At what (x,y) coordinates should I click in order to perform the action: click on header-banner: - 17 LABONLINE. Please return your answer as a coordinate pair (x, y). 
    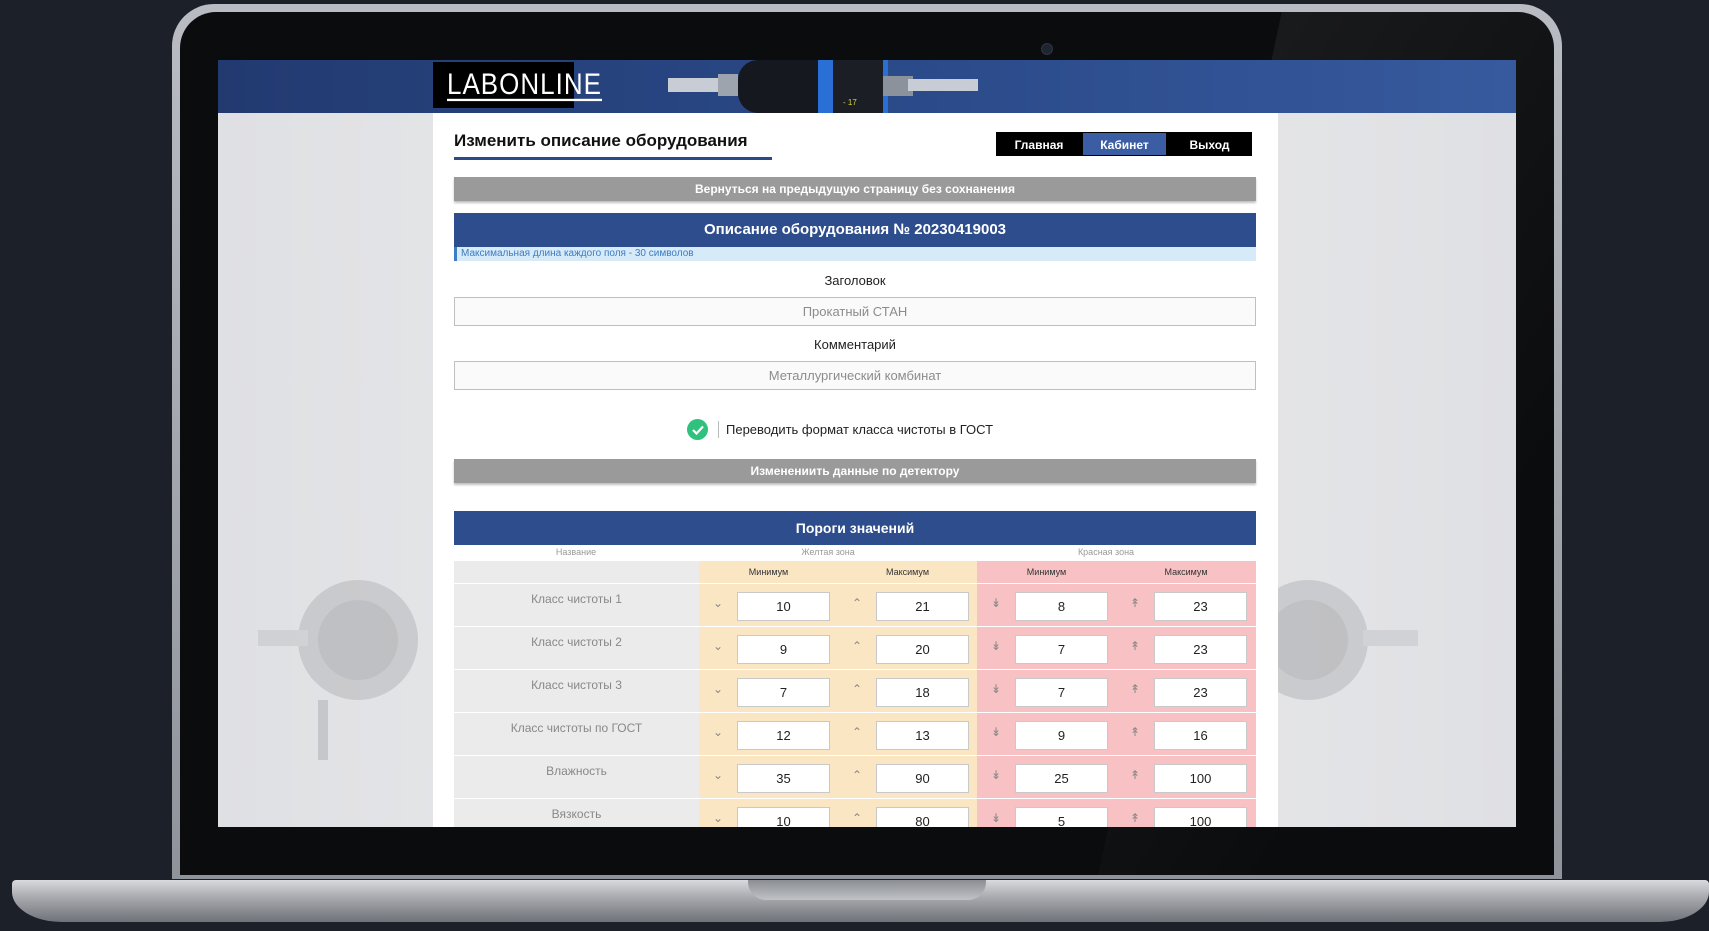
    Looking at the image, I should click on (867, 86).